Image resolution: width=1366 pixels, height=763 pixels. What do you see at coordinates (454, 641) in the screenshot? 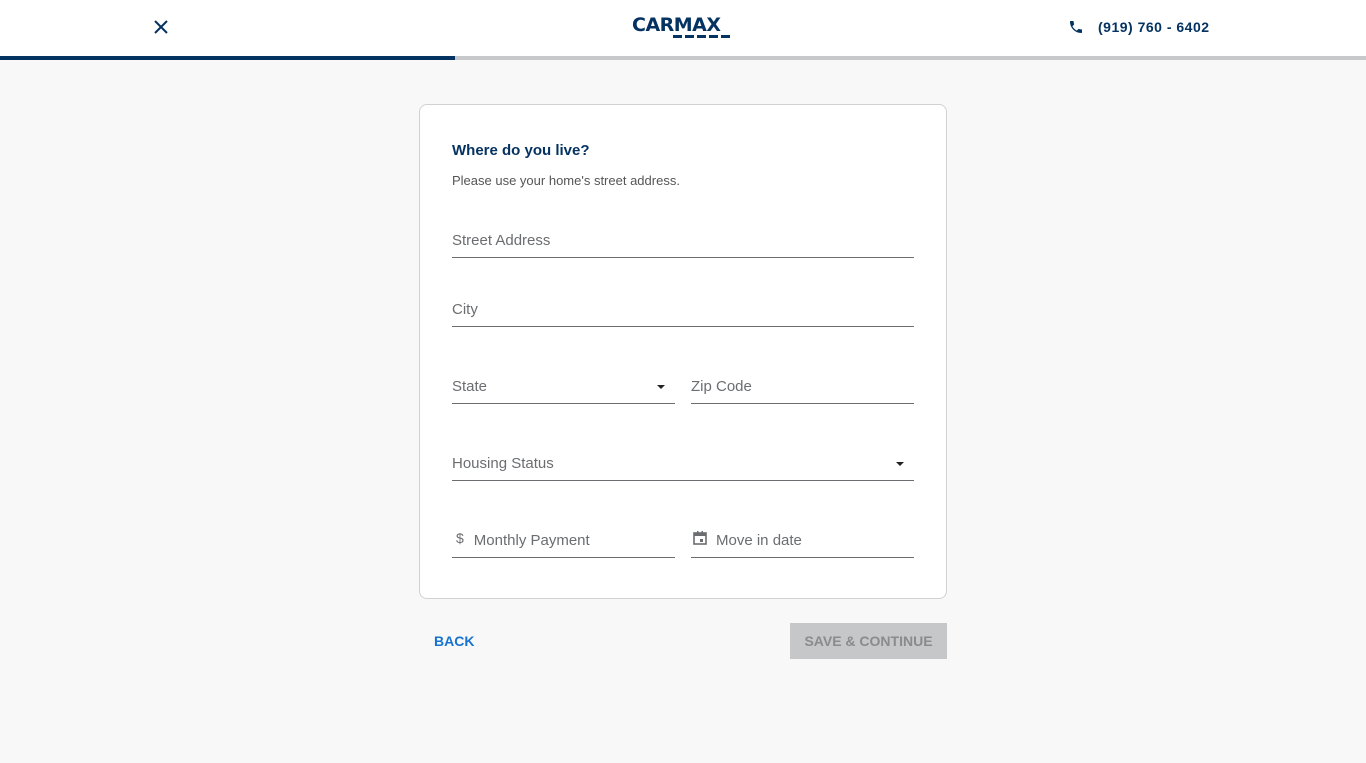
I see `back-button: BACK` at bounding box center [454, 641].